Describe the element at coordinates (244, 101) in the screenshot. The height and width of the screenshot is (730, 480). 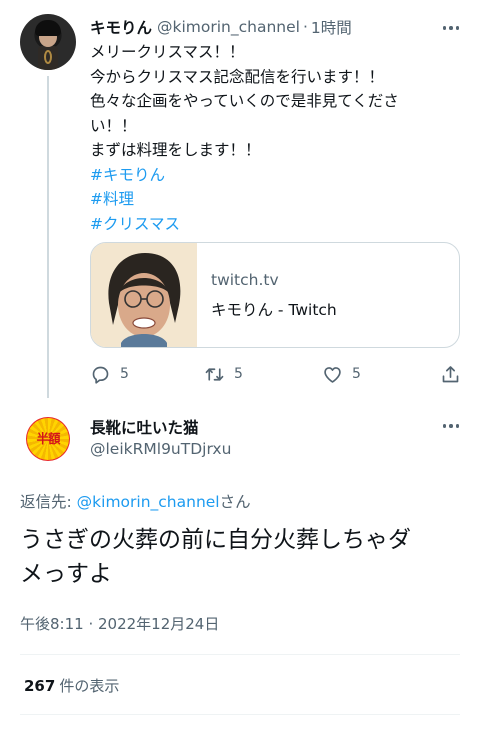
I see `tweet-line: 色々な企画をやっていくので是非見てくださ` at that location.